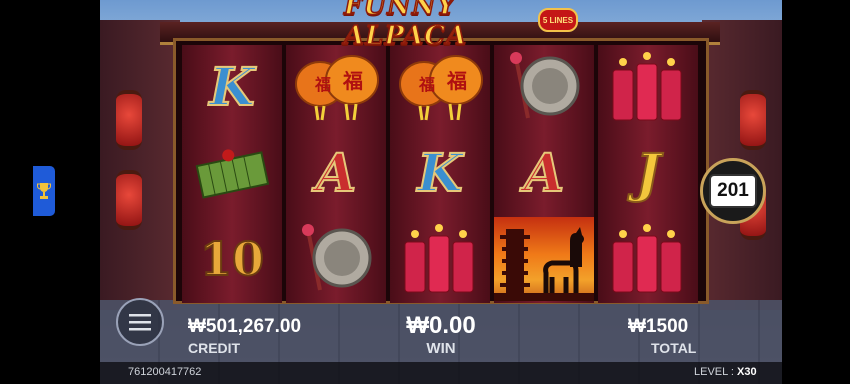 The image size is (850, 384). What do you see at coordinates (405, 26) in the screenshot?
I see `game-title: FUNNY ALPACA` at bounding box center [405, 26].